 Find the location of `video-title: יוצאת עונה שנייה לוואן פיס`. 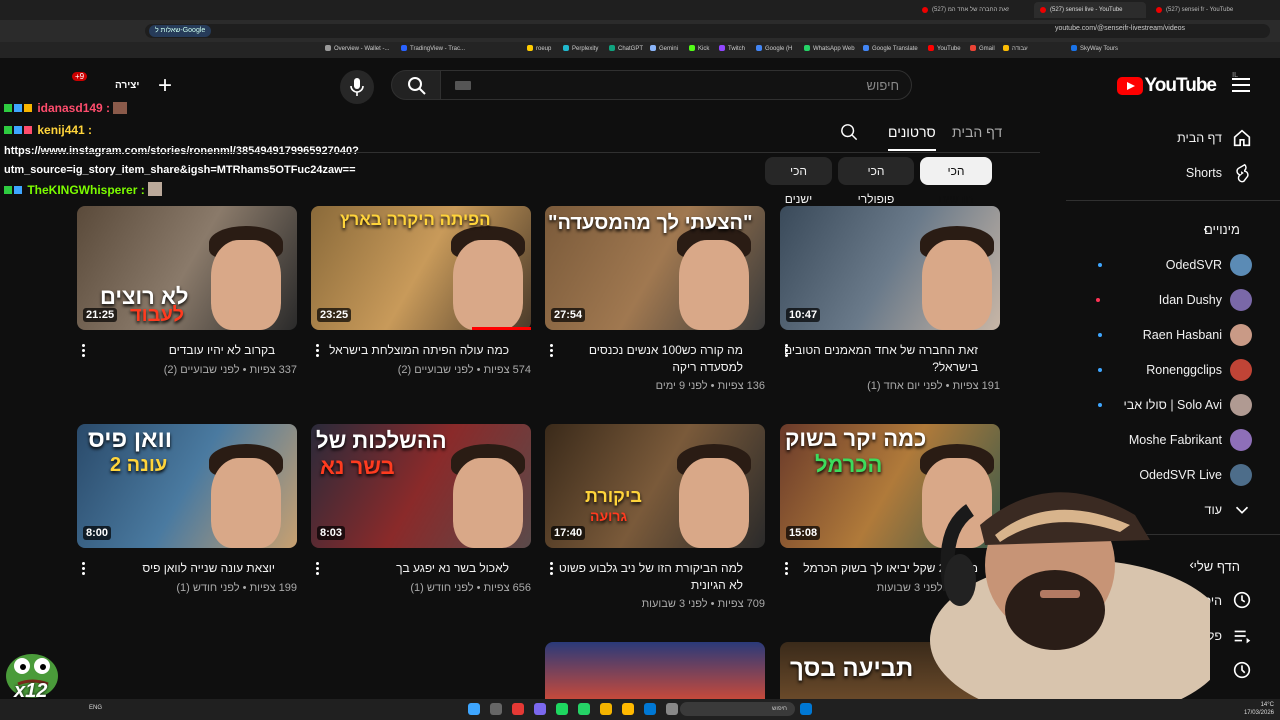

video-title: יוצאת עונה שנייה לוואן פיס is located at coordinates (176, 568).